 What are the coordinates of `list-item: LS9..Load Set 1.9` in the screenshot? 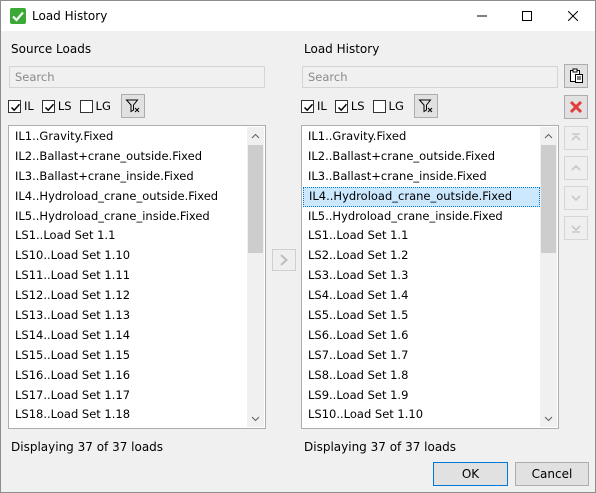 It's located at (421, 396).